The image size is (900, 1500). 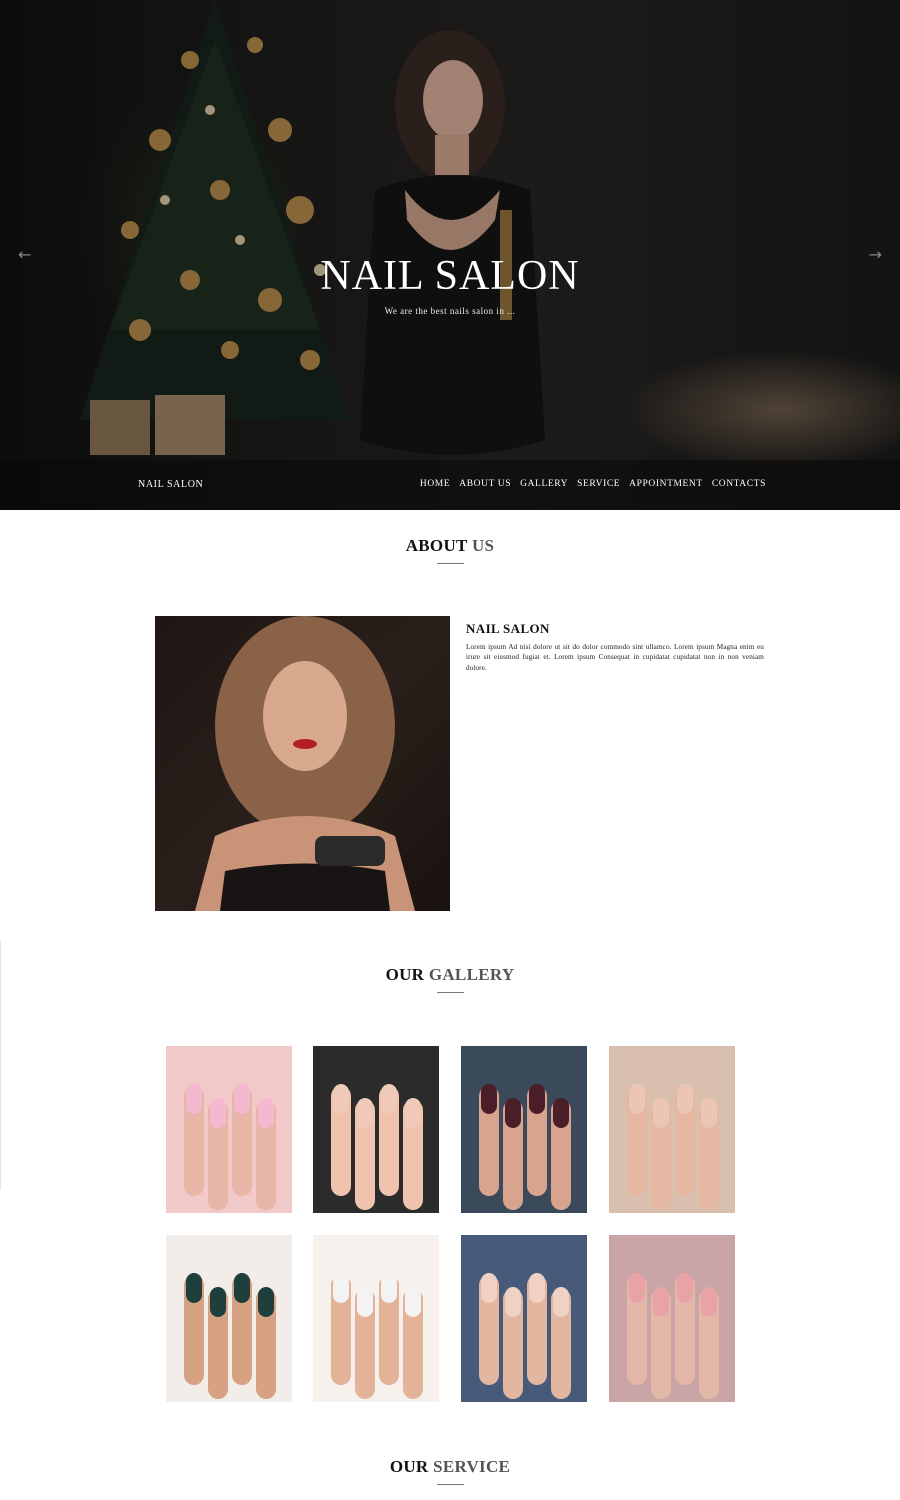 I want to click on service-heading: OUR SERVICE, so click(x=450, y=1467).